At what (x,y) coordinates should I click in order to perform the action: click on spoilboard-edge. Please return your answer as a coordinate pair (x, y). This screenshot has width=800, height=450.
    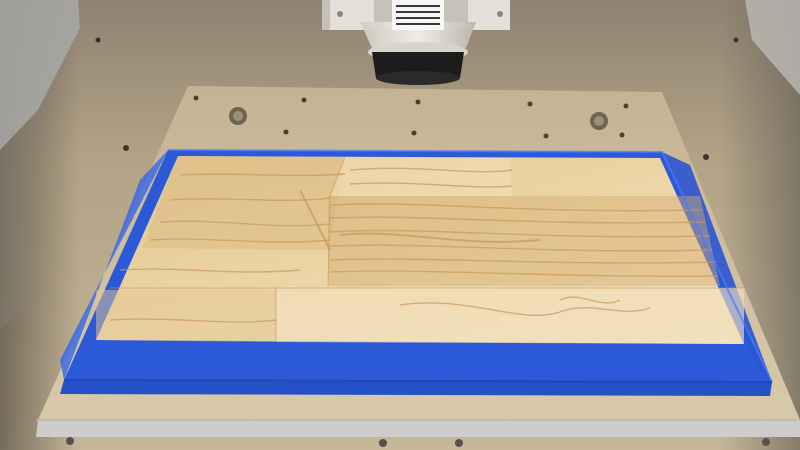
    Looking at the image, I should click on (418, 428).